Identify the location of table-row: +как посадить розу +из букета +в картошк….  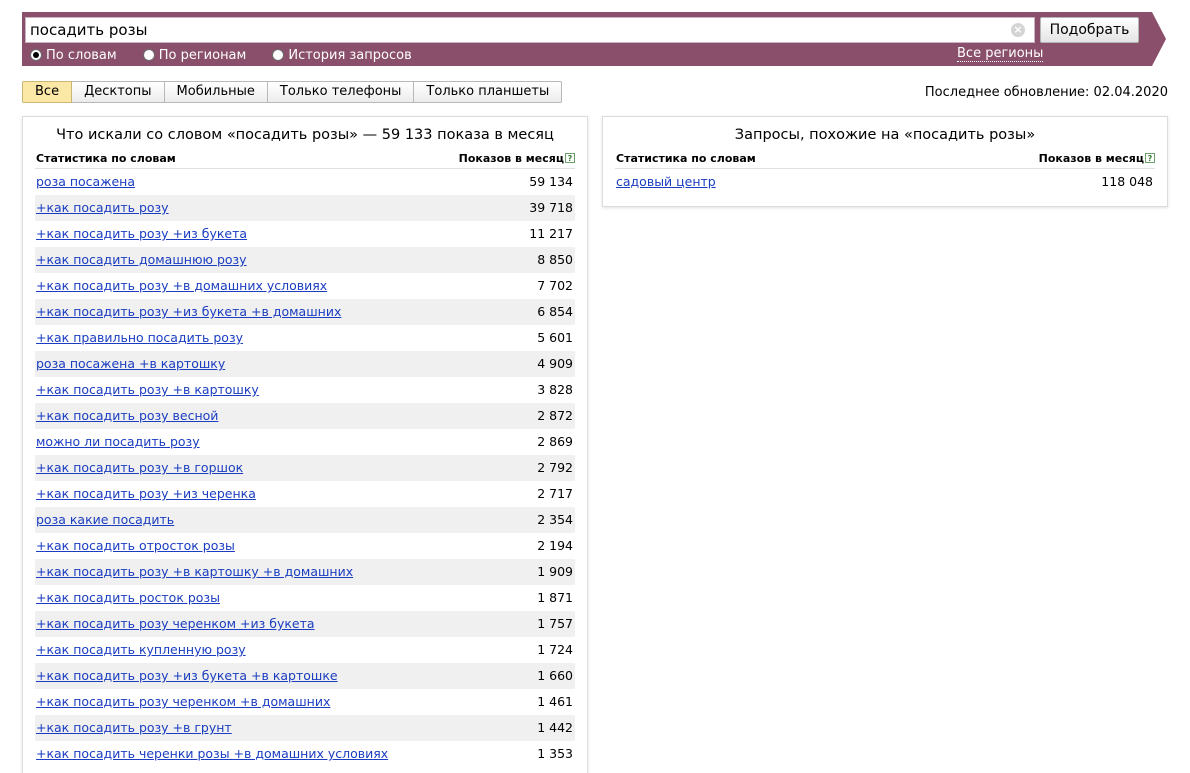
(305, 676).